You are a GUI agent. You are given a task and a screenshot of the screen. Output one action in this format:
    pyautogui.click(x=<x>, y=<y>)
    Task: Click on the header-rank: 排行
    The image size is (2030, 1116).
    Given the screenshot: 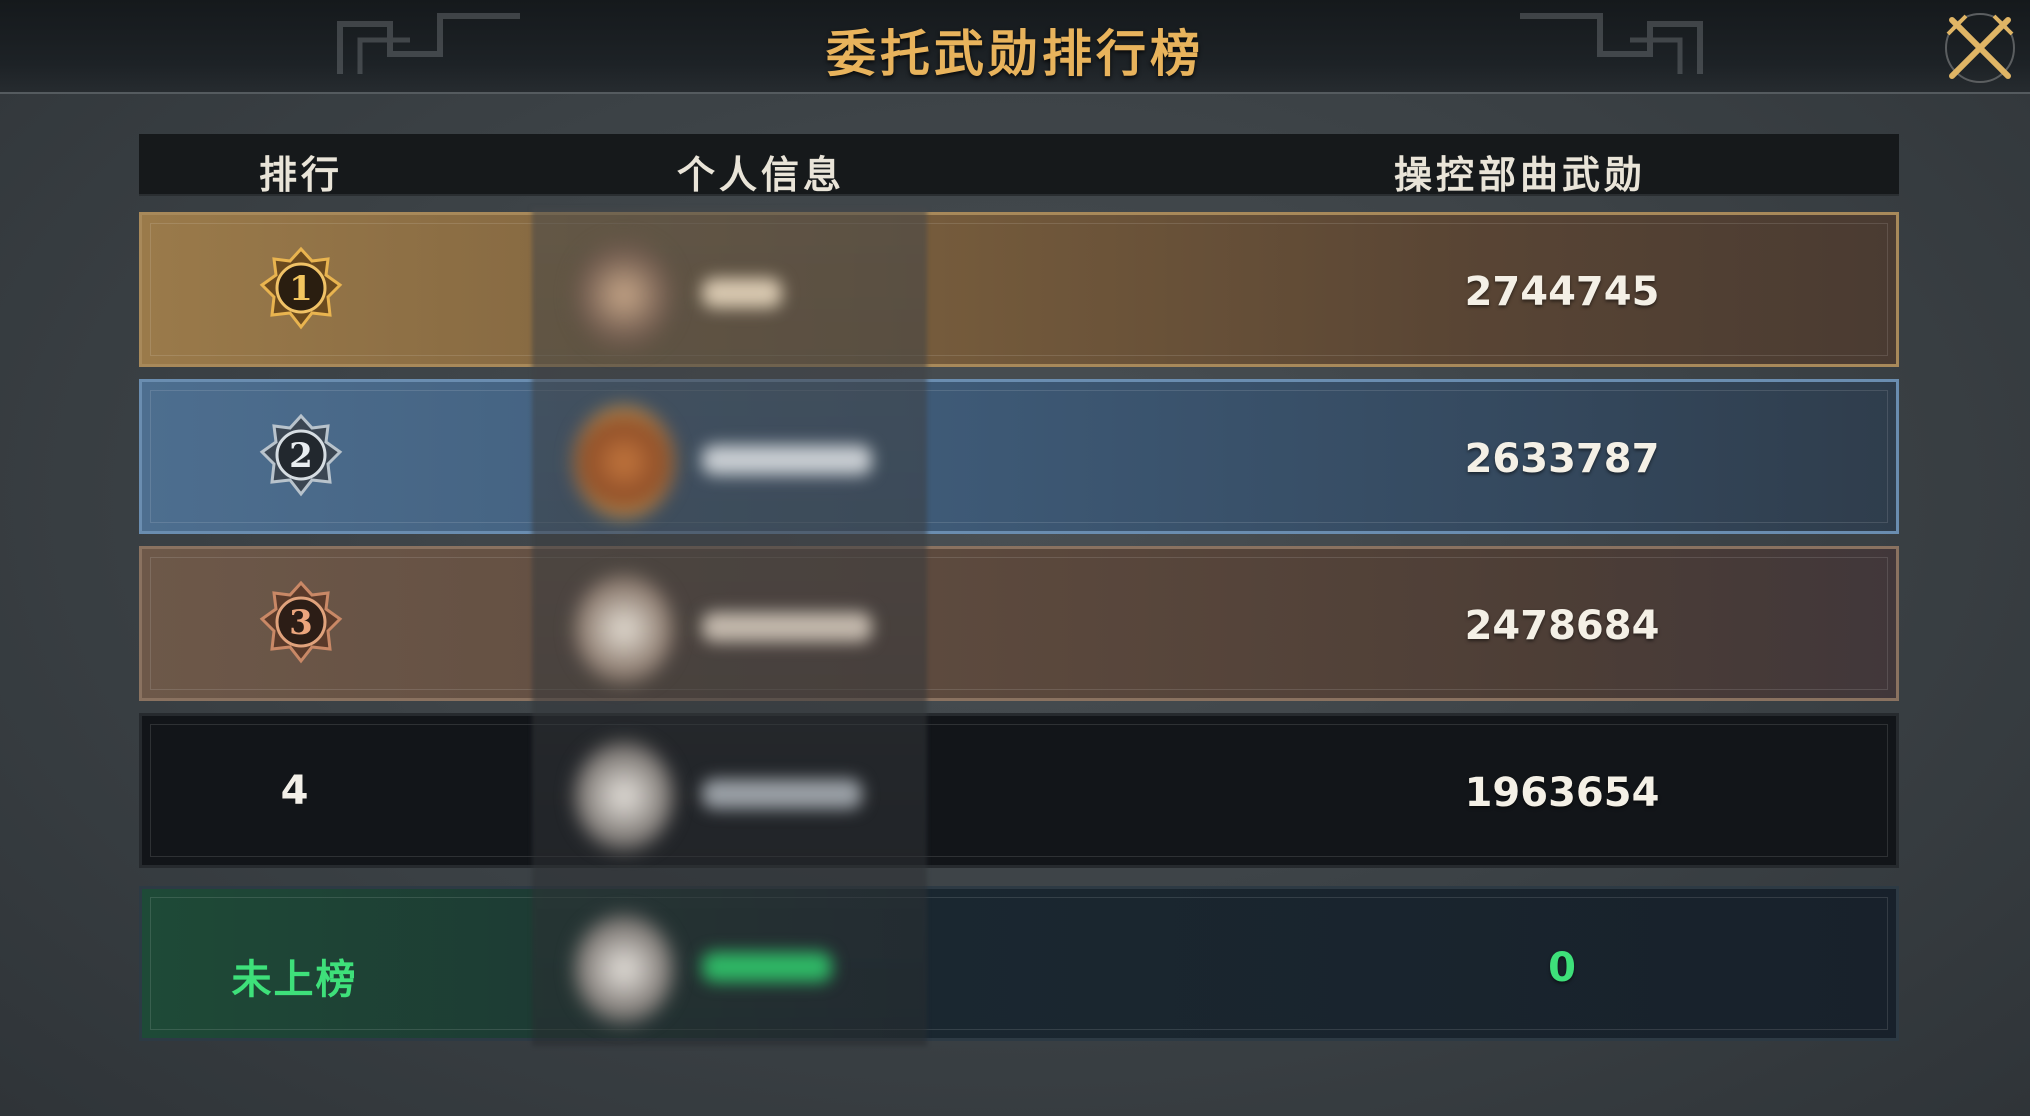 What is the action you would take?
    pyautogui.click(x=301, y=174)
    